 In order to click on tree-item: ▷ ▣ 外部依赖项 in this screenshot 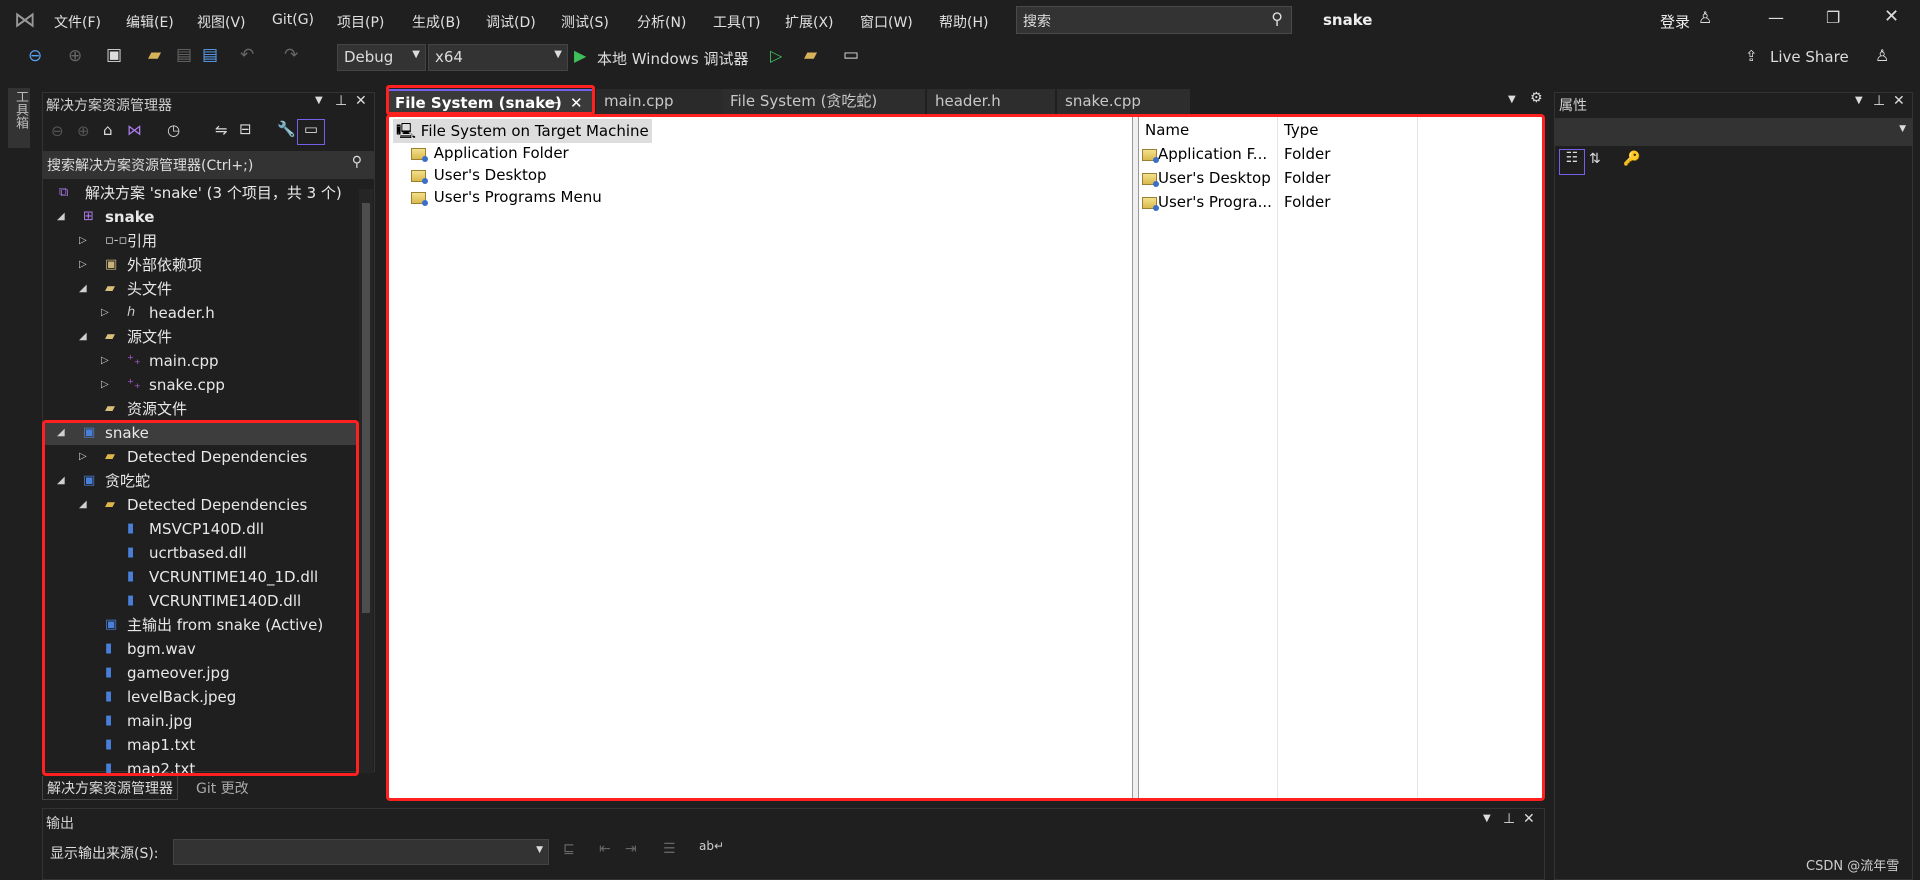, I will do `click(200, 265)`.